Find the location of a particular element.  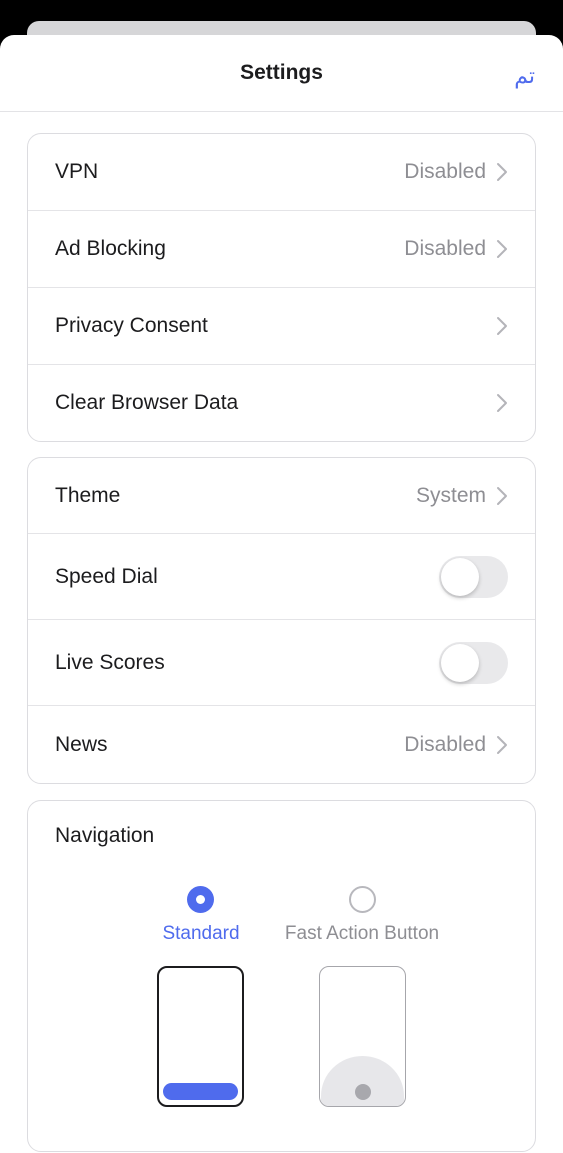

vpn-row: VPN Disabled is located at coordinates (281, 172).